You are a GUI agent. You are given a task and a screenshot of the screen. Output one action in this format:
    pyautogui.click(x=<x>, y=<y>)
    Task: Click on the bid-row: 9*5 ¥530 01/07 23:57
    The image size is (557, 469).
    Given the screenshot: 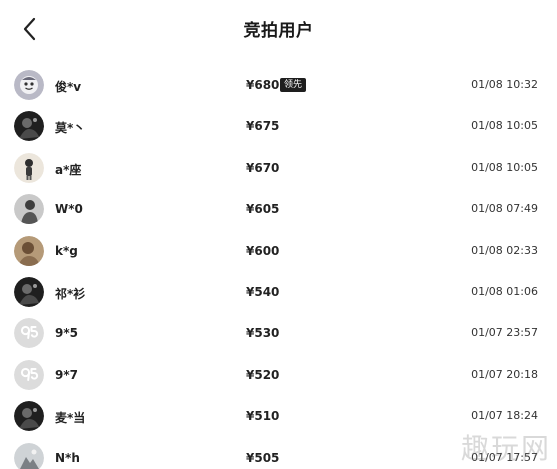 What is the action you would take?
    pyautogui.click(x=278, y=332)
    